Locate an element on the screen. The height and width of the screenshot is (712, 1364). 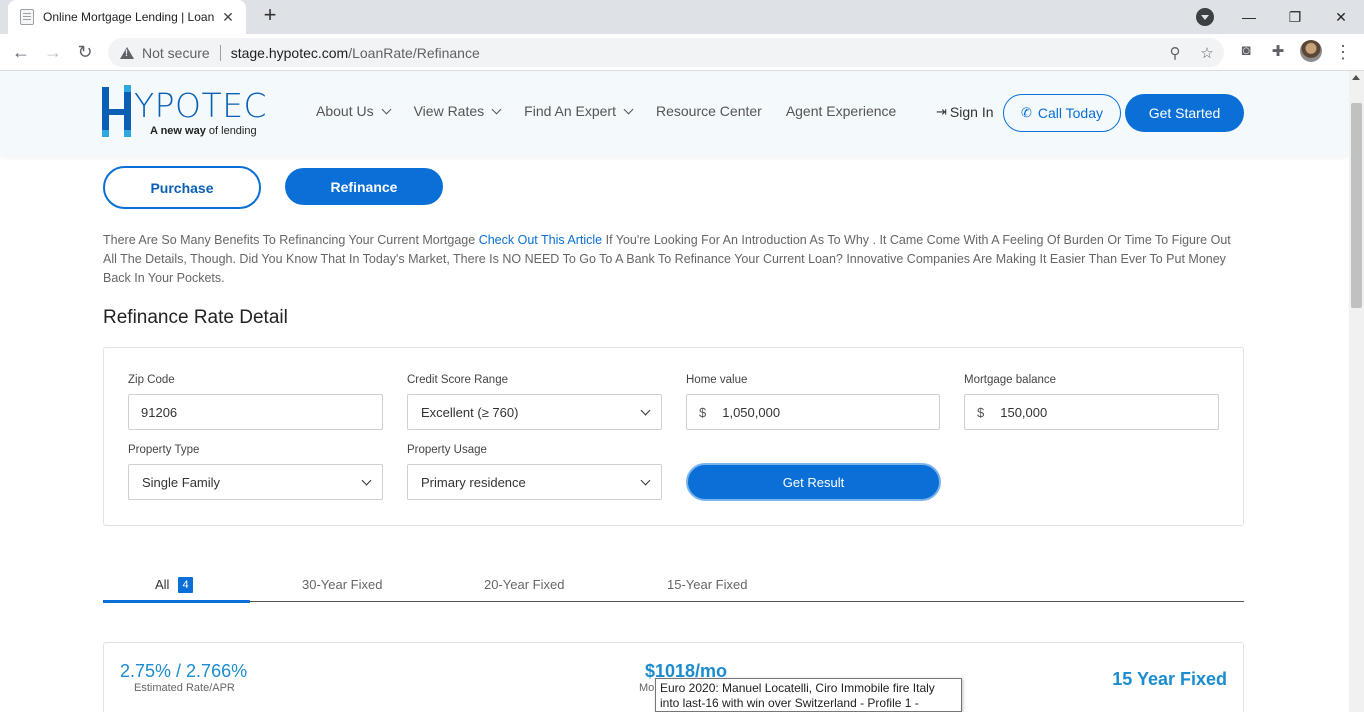
property-type-select: Single Family is located at coordinates (255, 482).